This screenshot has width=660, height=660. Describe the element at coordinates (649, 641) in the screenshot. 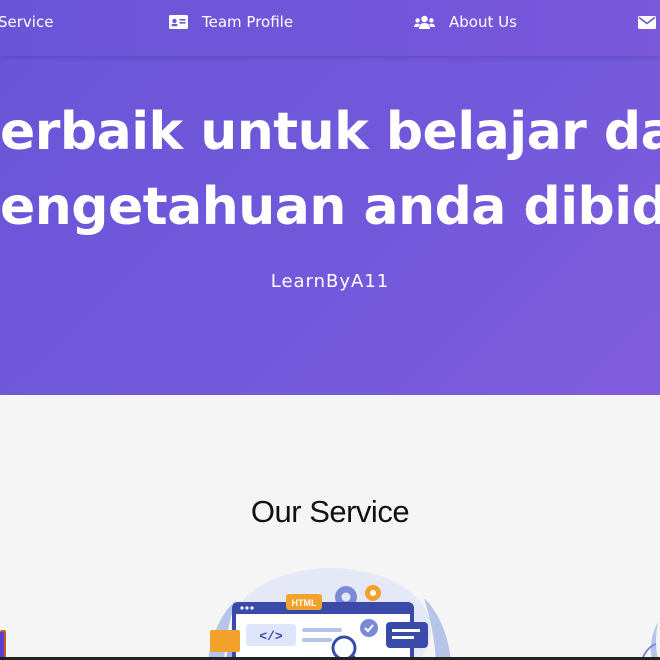

I see `right-leaf-decoration` at that location.